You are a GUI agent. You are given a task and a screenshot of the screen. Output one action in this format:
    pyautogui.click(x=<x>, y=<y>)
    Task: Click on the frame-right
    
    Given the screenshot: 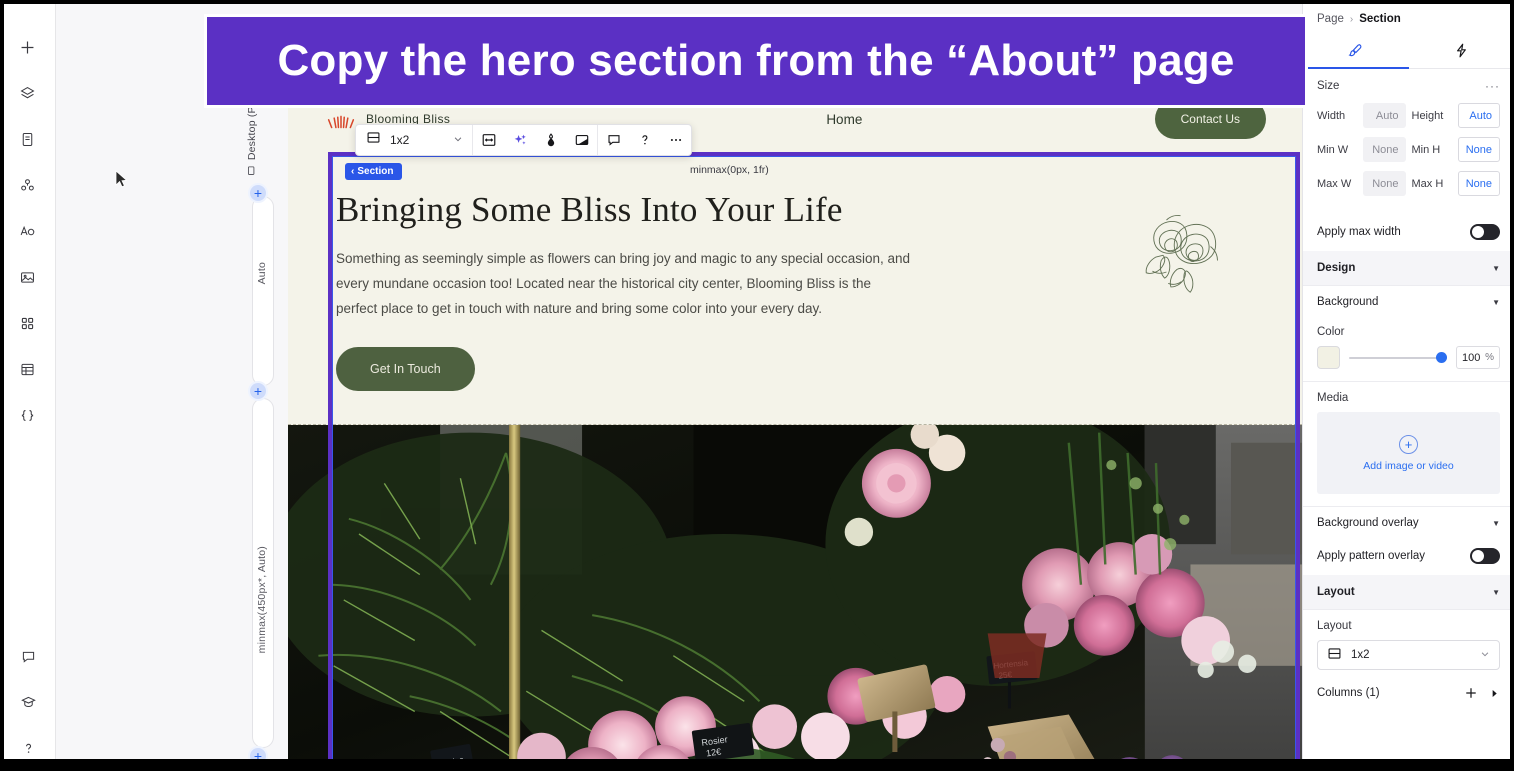 What is the action you would take?
    pyautogui.click(x=1512, y=385)
    